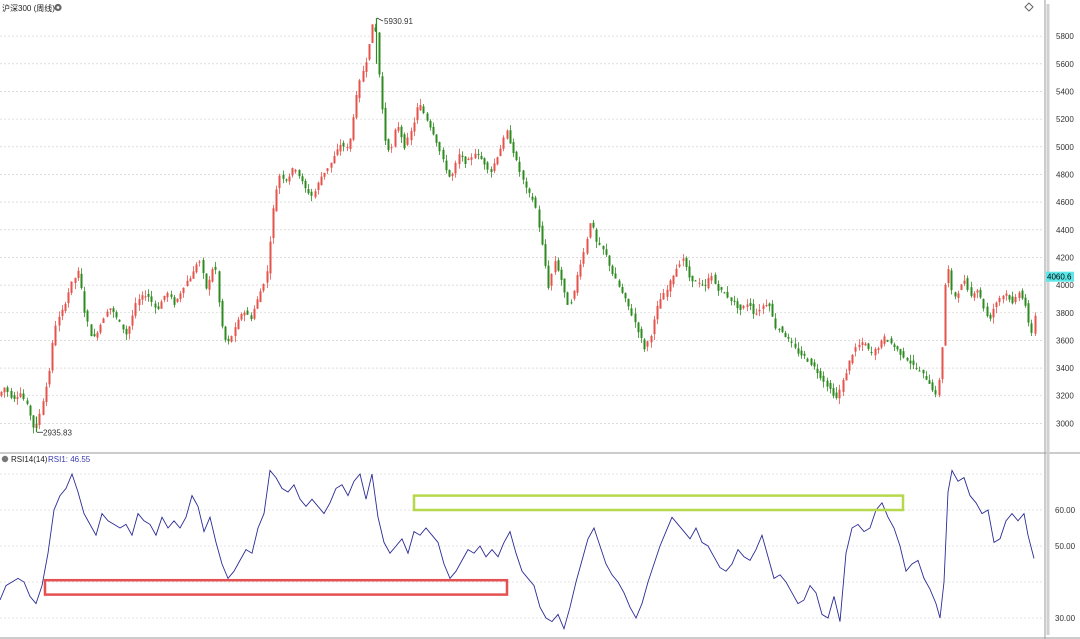 The image size is (1080, 639). I want to click on price-tick-label: 5200, so click(1065, 119).